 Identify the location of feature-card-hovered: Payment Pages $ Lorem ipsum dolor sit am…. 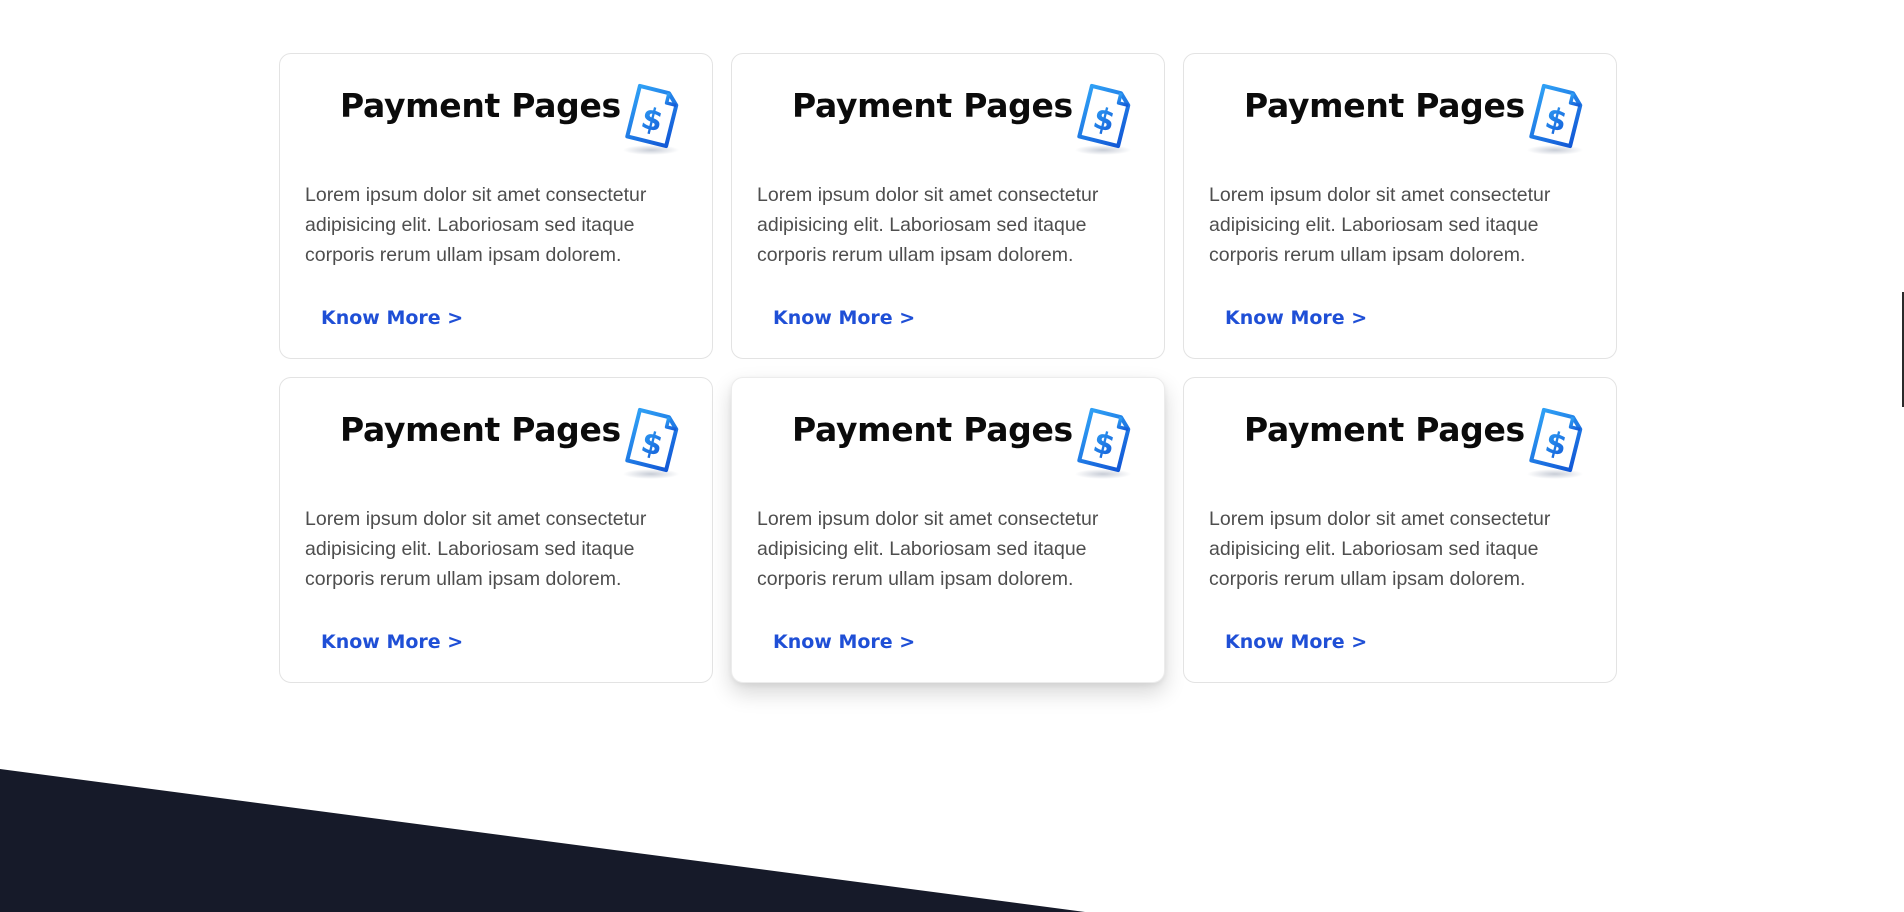
(948, 530).